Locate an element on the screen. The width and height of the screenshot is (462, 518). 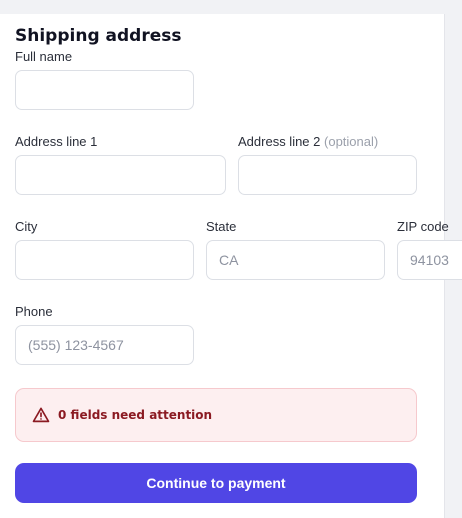
address-line-2-label-text: Address line 2 is located at coordinates (279, 141).